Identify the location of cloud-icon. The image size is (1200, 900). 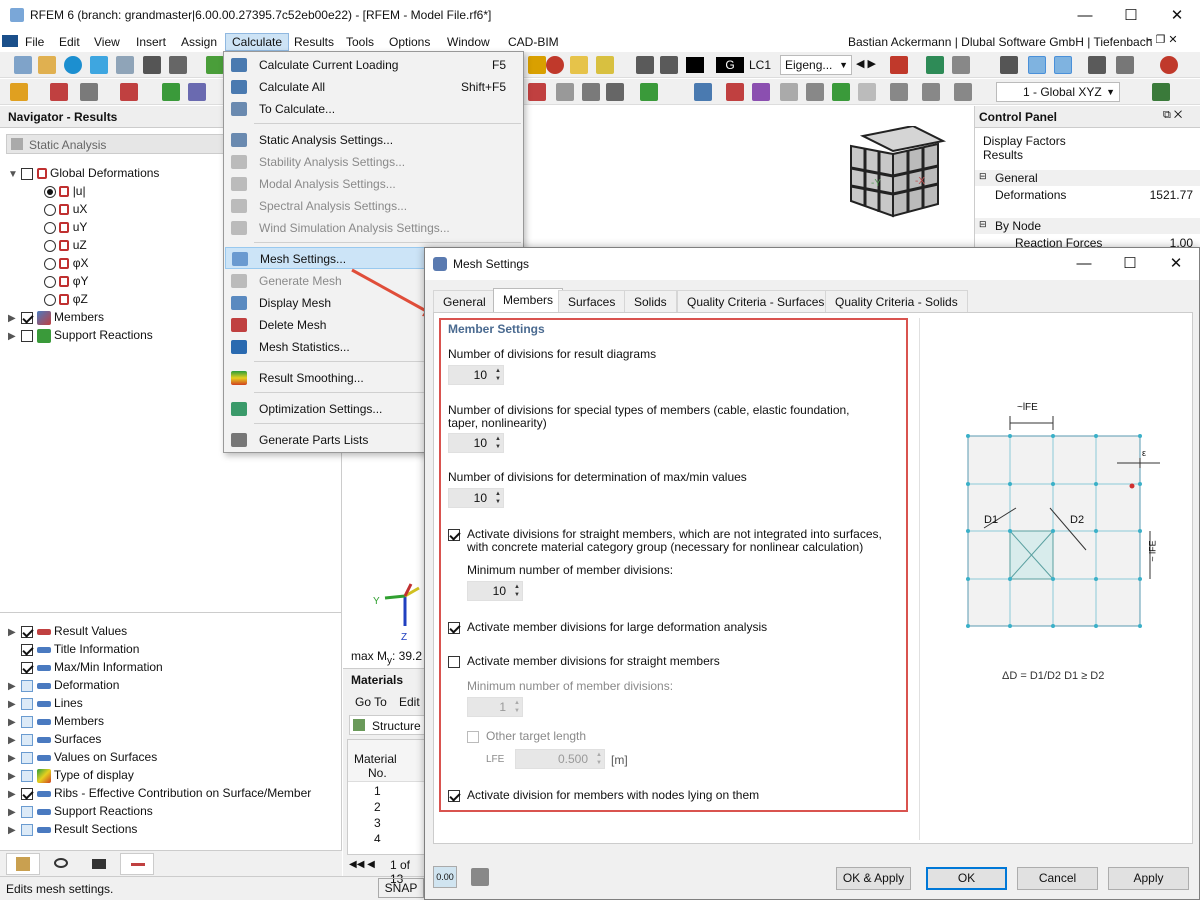
(73, 65).